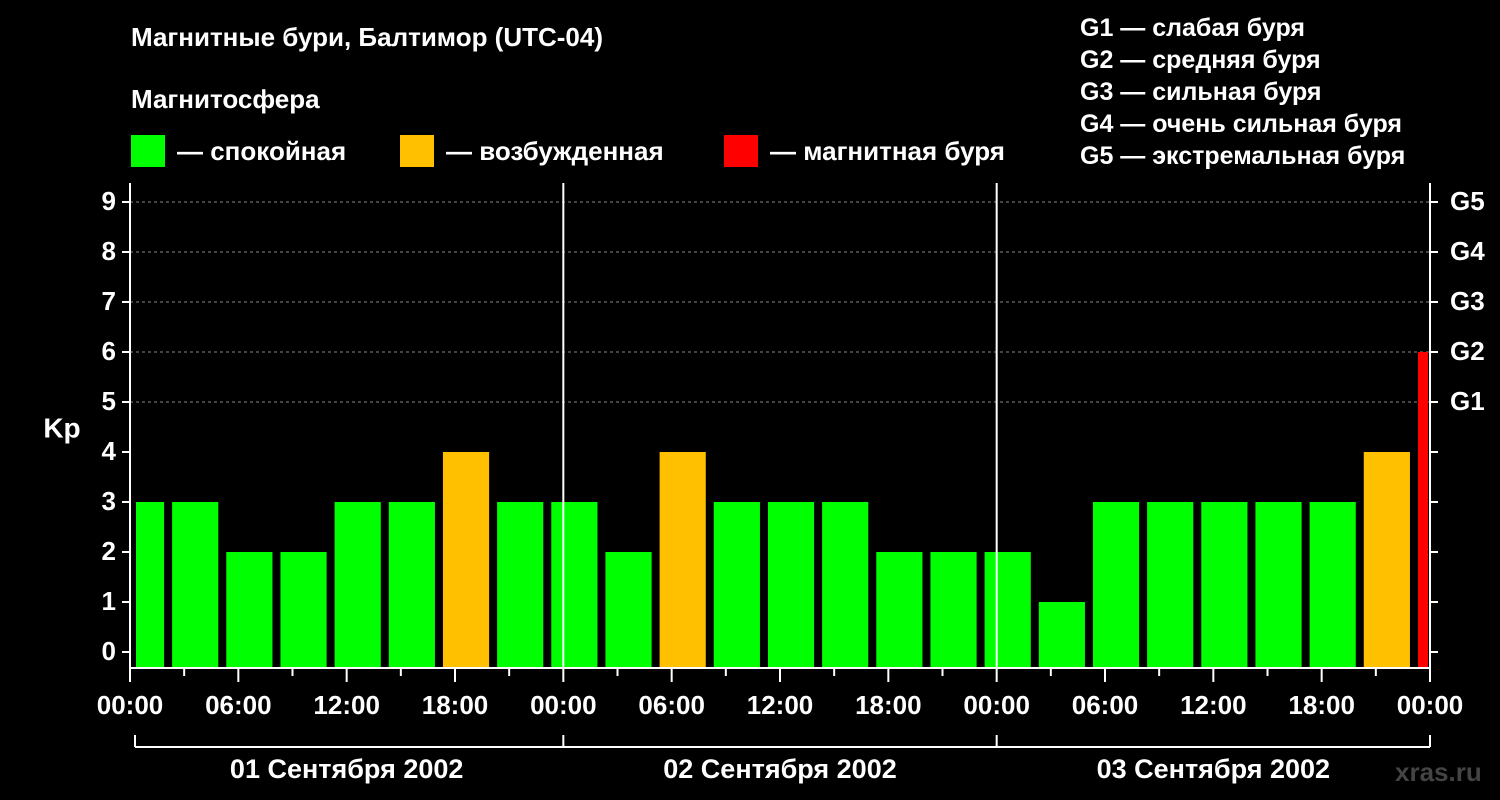 The width and height of the screenshot is (1500, 800). Describe the element at coordinates (109, 351) in the screenshot. I see `y-tick-label: 6` at that location.